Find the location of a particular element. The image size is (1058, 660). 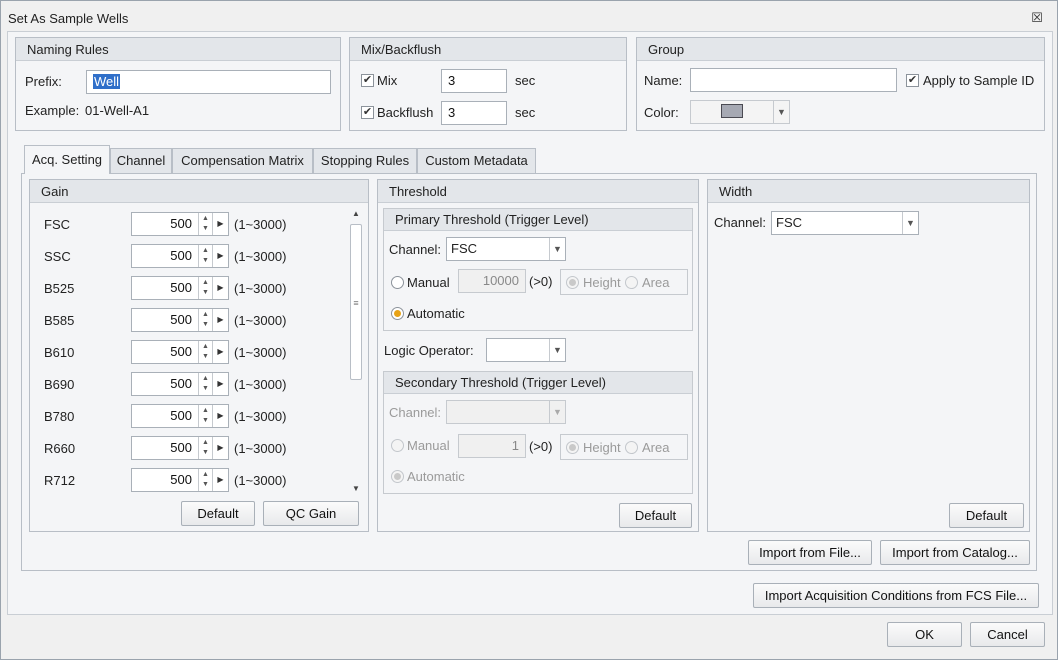

gain-default-button: Default is located at coordinates (218, 513).